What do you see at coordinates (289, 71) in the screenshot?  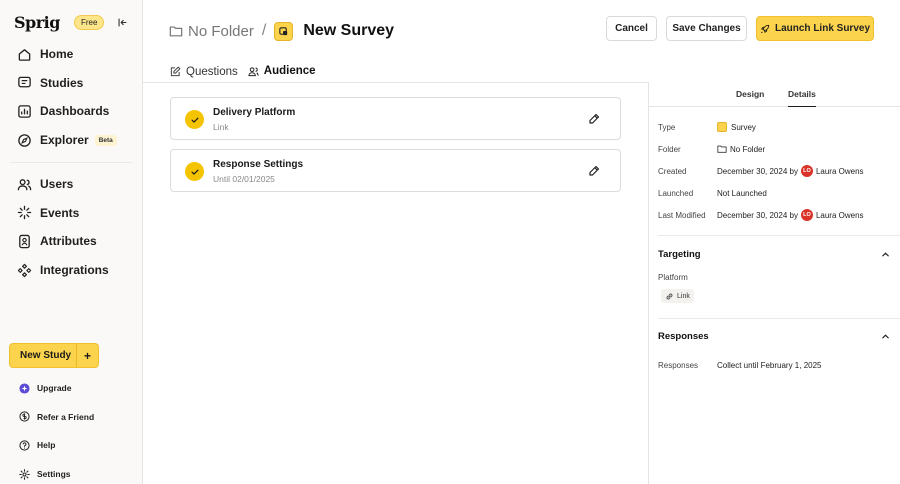 I see `tab-label: Audience` at bounding box center [289, 71].